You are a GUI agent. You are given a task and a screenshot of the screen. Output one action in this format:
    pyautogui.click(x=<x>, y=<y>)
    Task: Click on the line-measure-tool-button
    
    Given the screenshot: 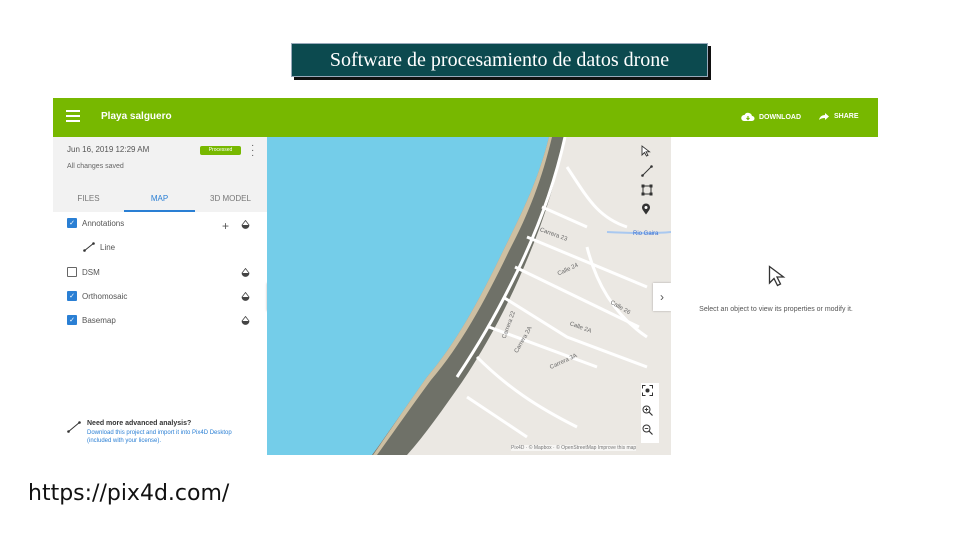 What is the action you would take?
    pyautogui.click(x=649, y=173)
    